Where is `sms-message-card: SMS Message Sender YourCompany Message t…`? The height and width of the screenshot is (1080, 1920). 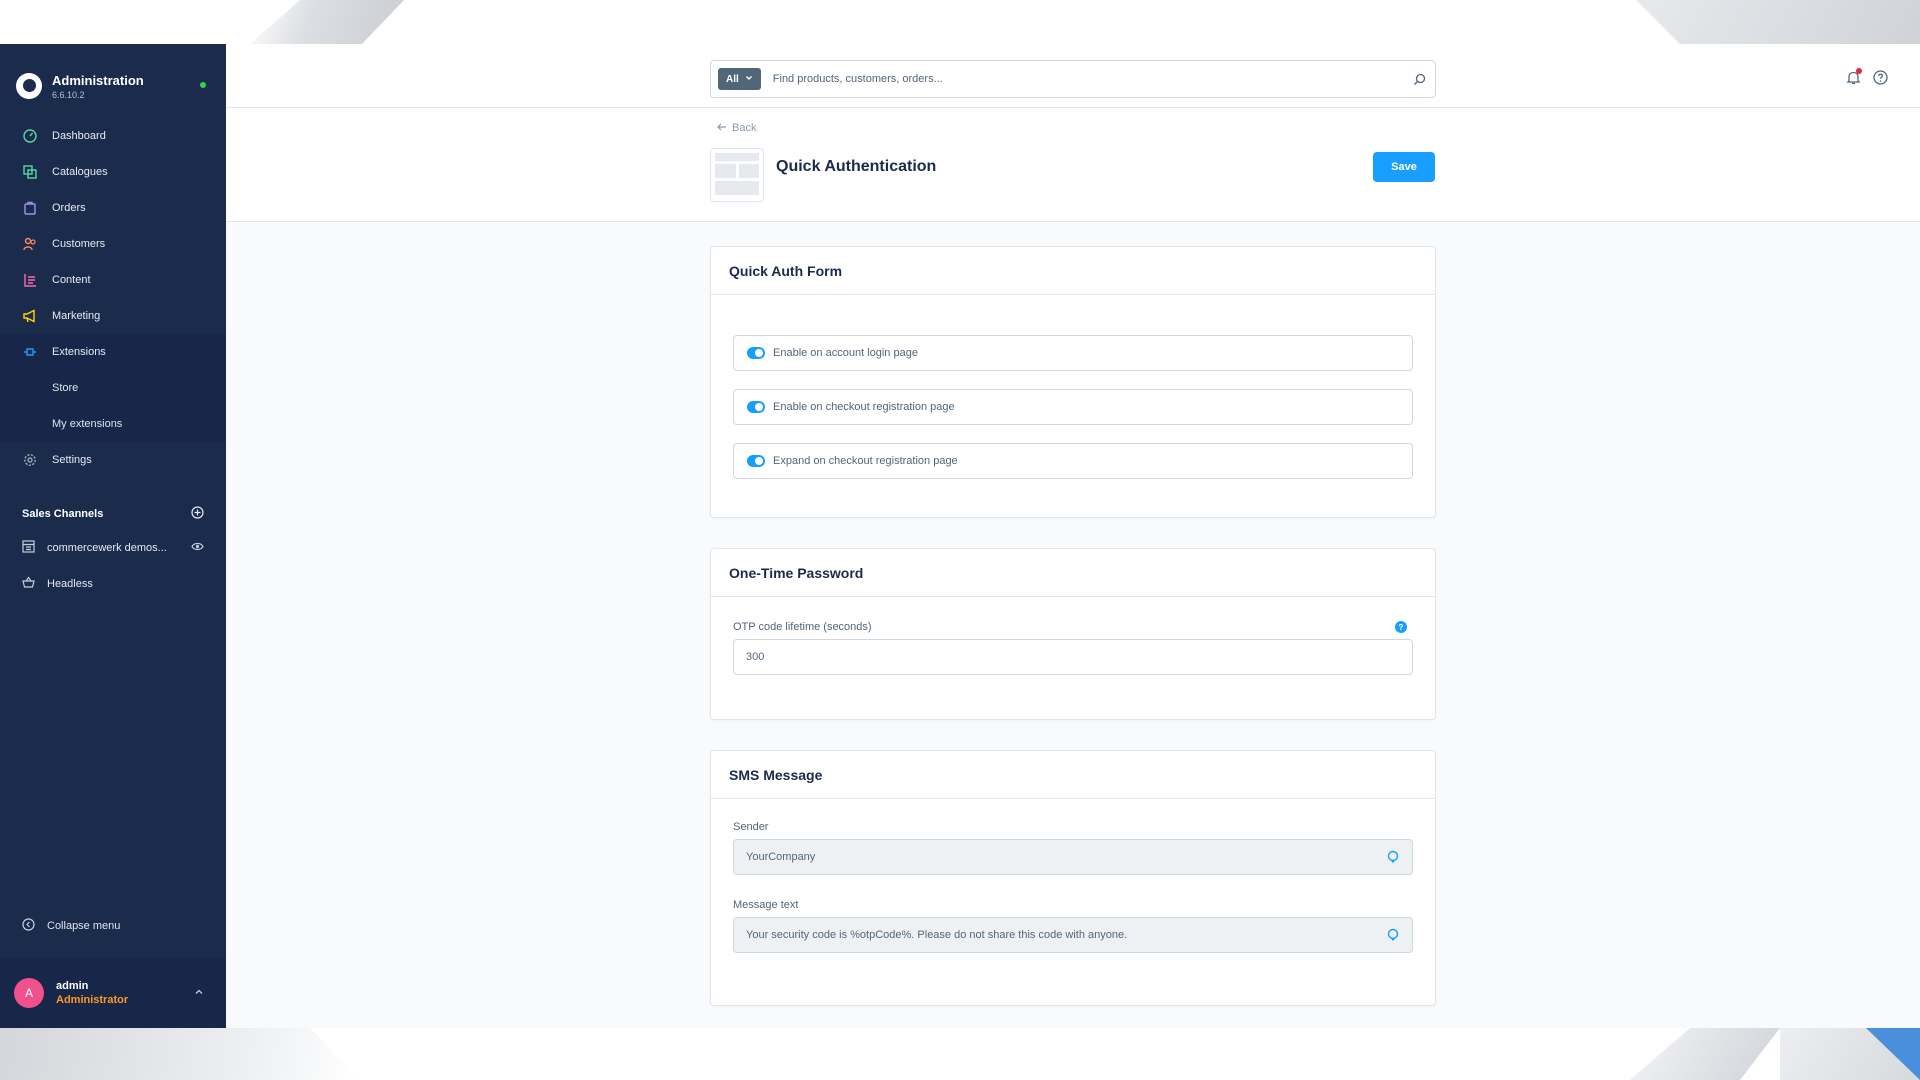
sms-message-card: SMS Message Sender YourCompany Message t… is located at coordinates (1073, 878).